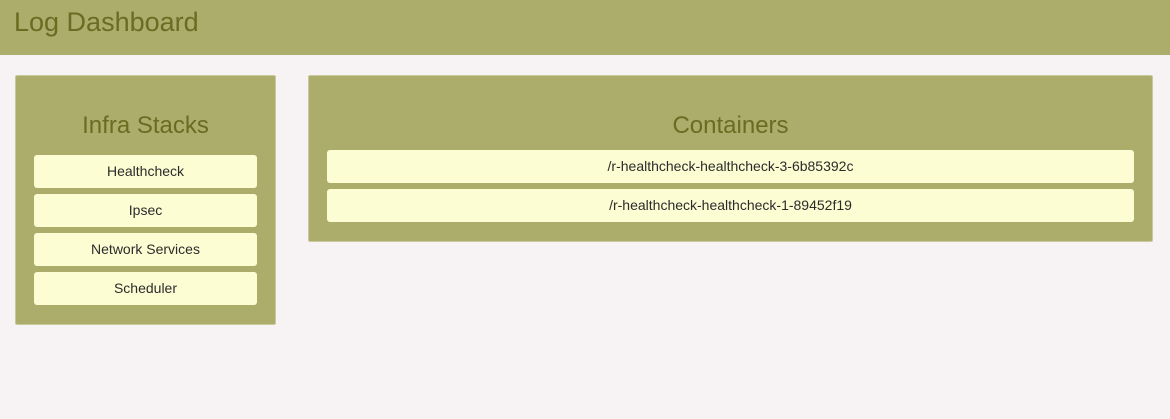  I want to click on app-header: Log Dashboard, so click(585, 27).